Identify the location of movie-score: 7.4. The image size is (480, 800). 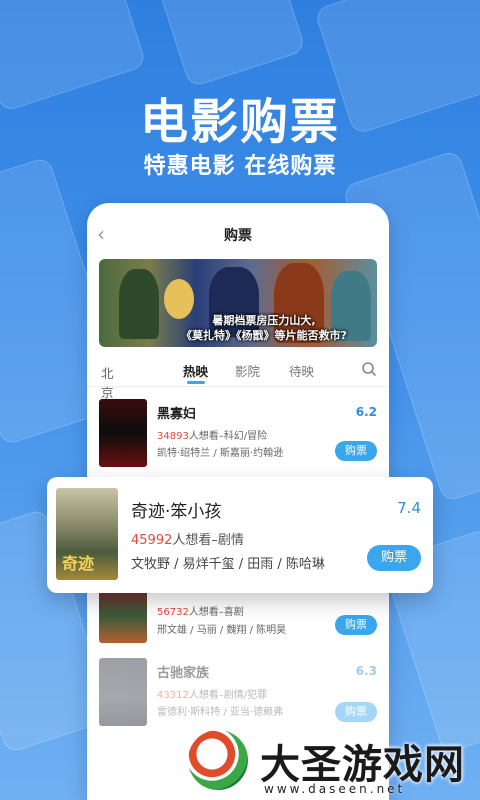
(409, 508).